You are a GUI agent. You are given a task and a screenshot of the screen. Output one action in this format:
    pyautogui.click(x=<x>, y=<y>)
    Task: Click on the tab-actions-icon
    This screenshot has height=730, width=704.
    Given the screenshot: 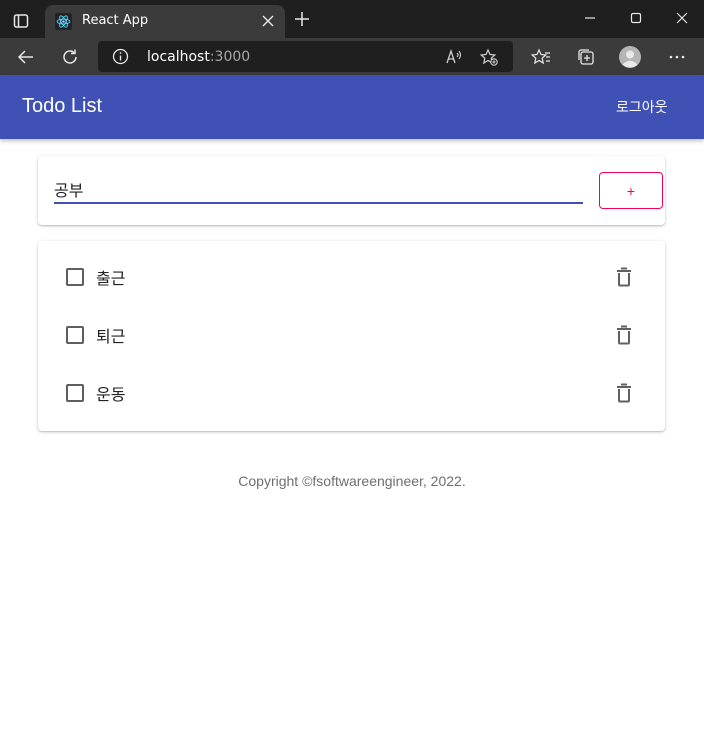 What is the action you would take?
    pyautogui.click(x=21, y=21)
    